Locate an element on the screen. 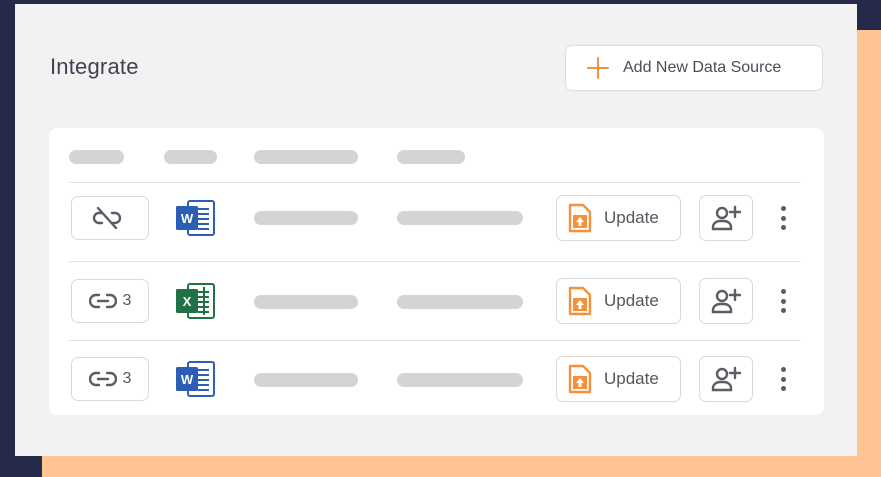 Image resolution: width=881 pixels, height=477 pixels. unlink-button is located at coordinates (110, 218).